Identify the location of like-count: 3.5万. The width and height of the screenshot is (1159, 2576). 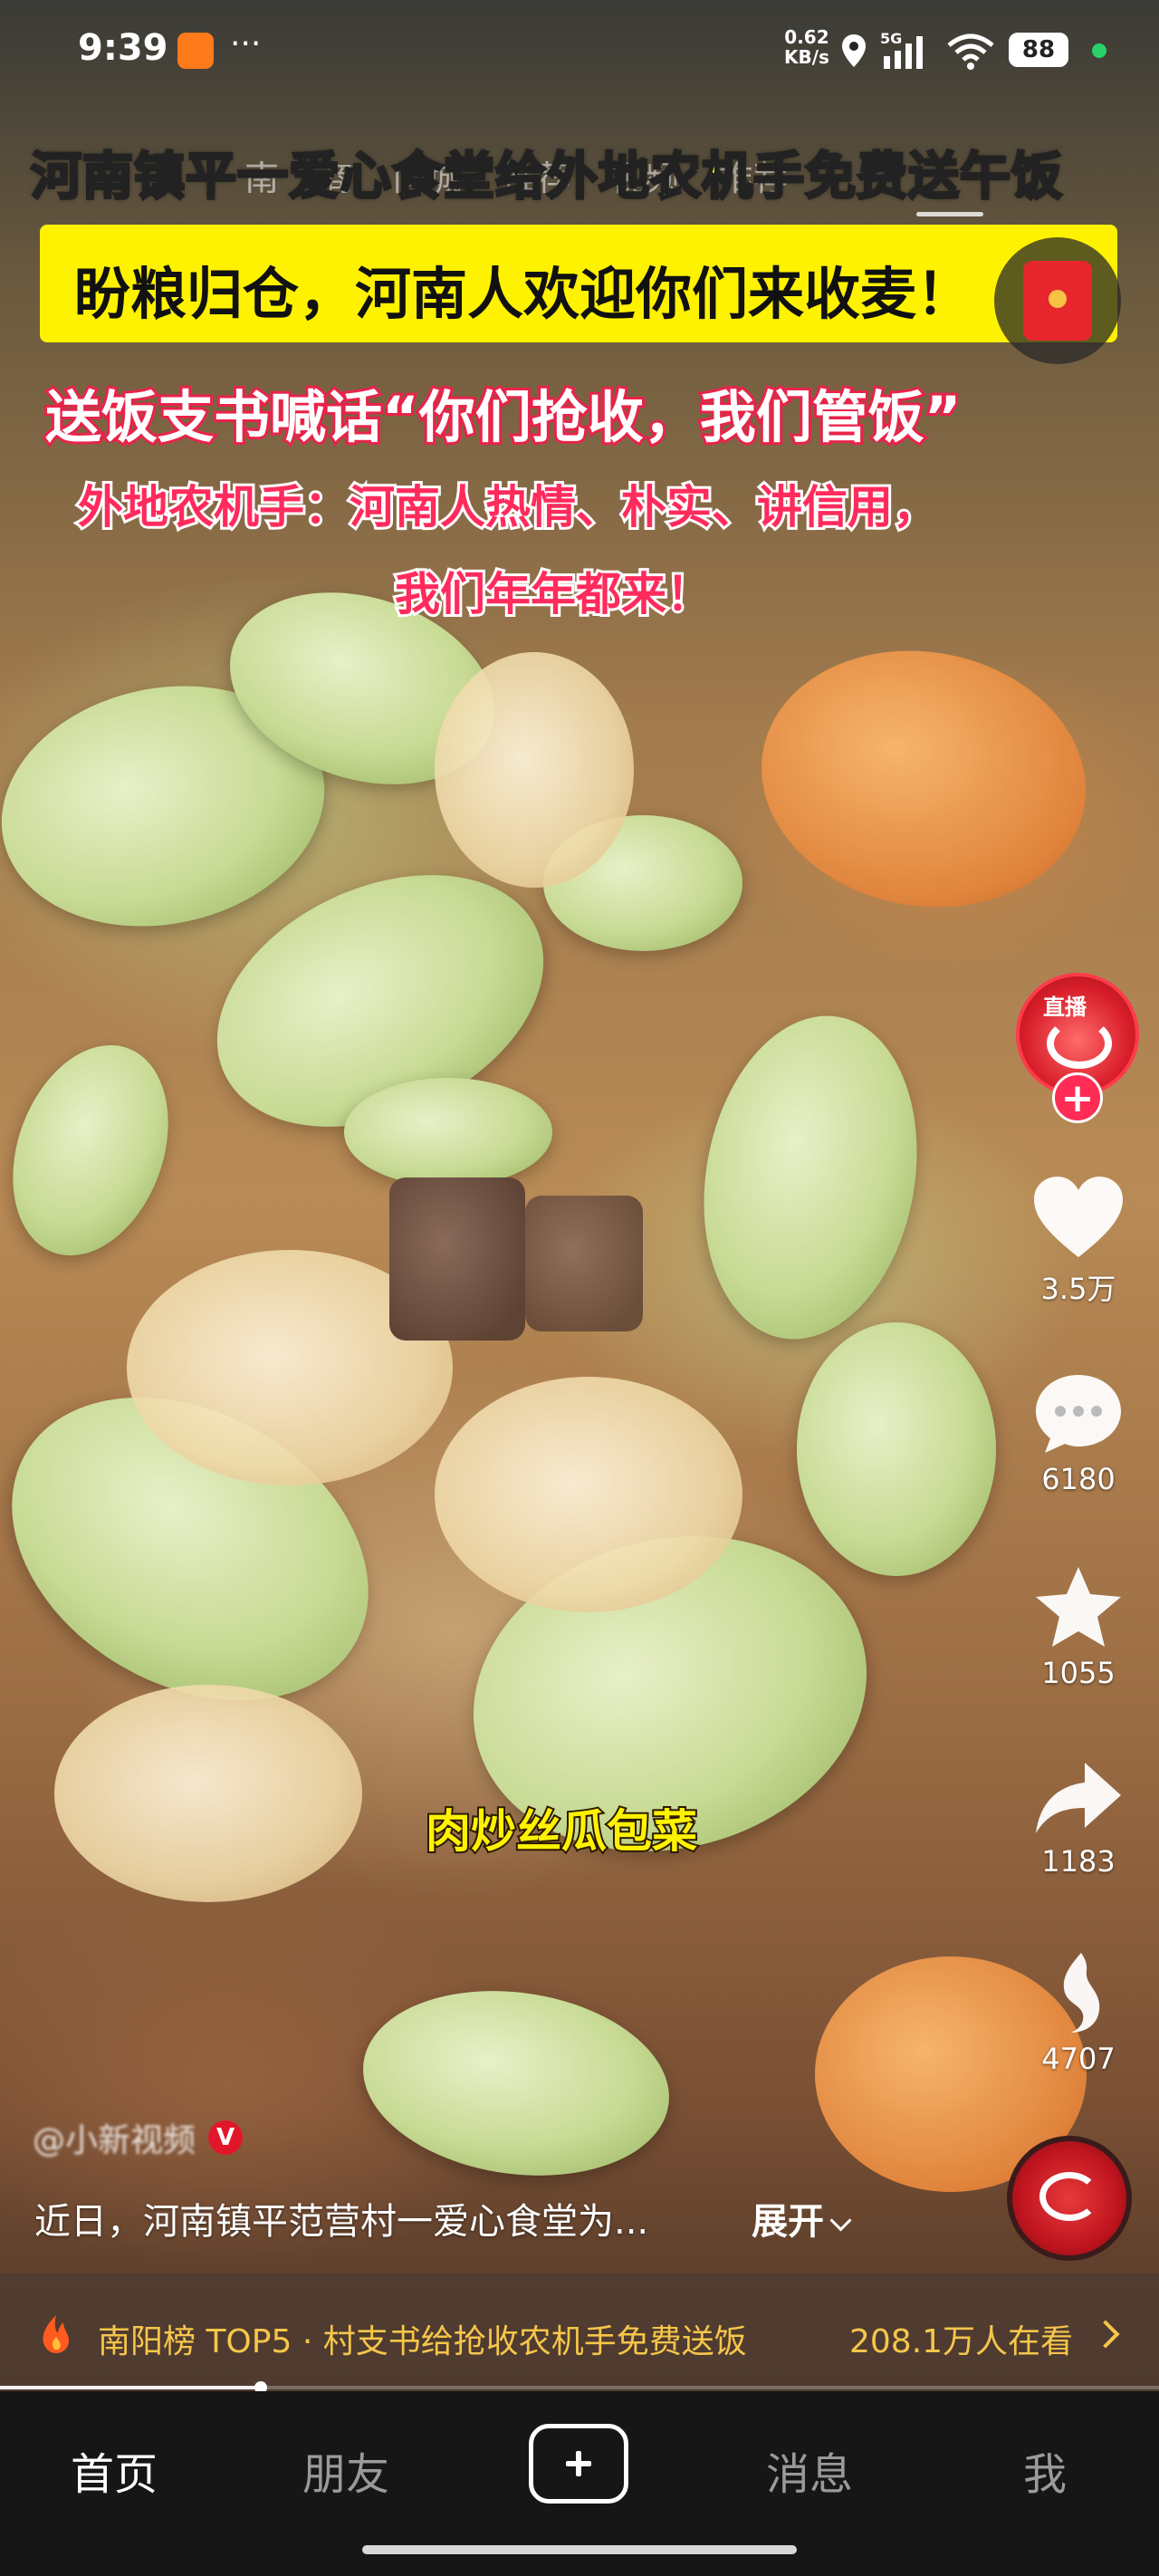
(1078, 1289).